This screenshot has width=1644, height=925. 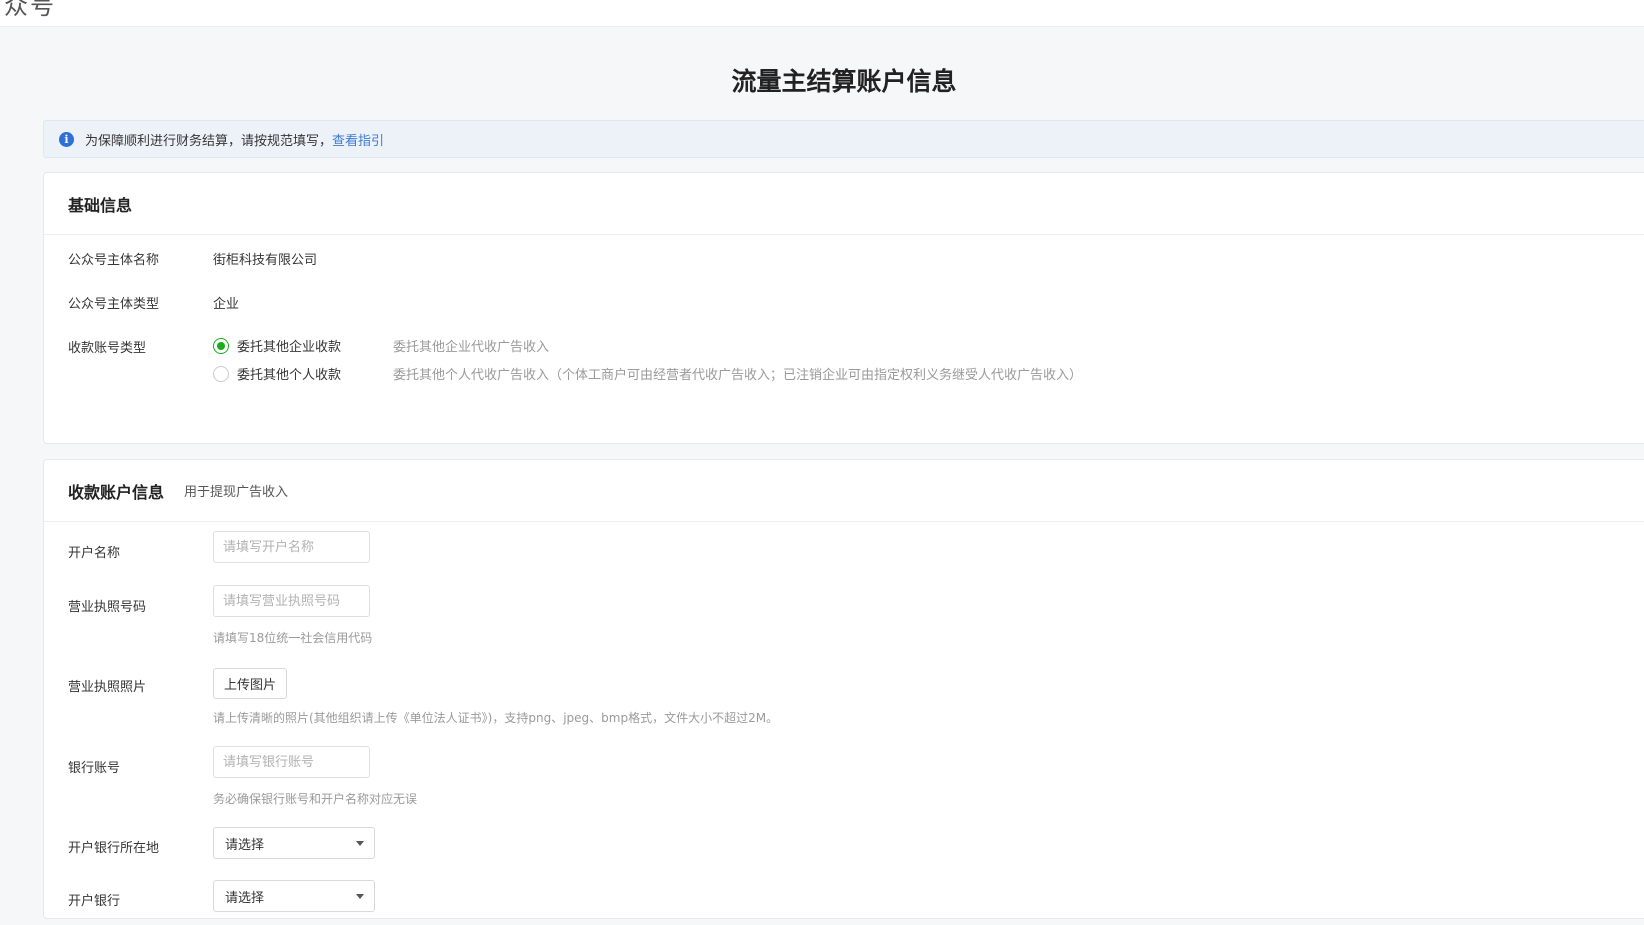 I want to click on account-name-input, so click(x=291, y=547).